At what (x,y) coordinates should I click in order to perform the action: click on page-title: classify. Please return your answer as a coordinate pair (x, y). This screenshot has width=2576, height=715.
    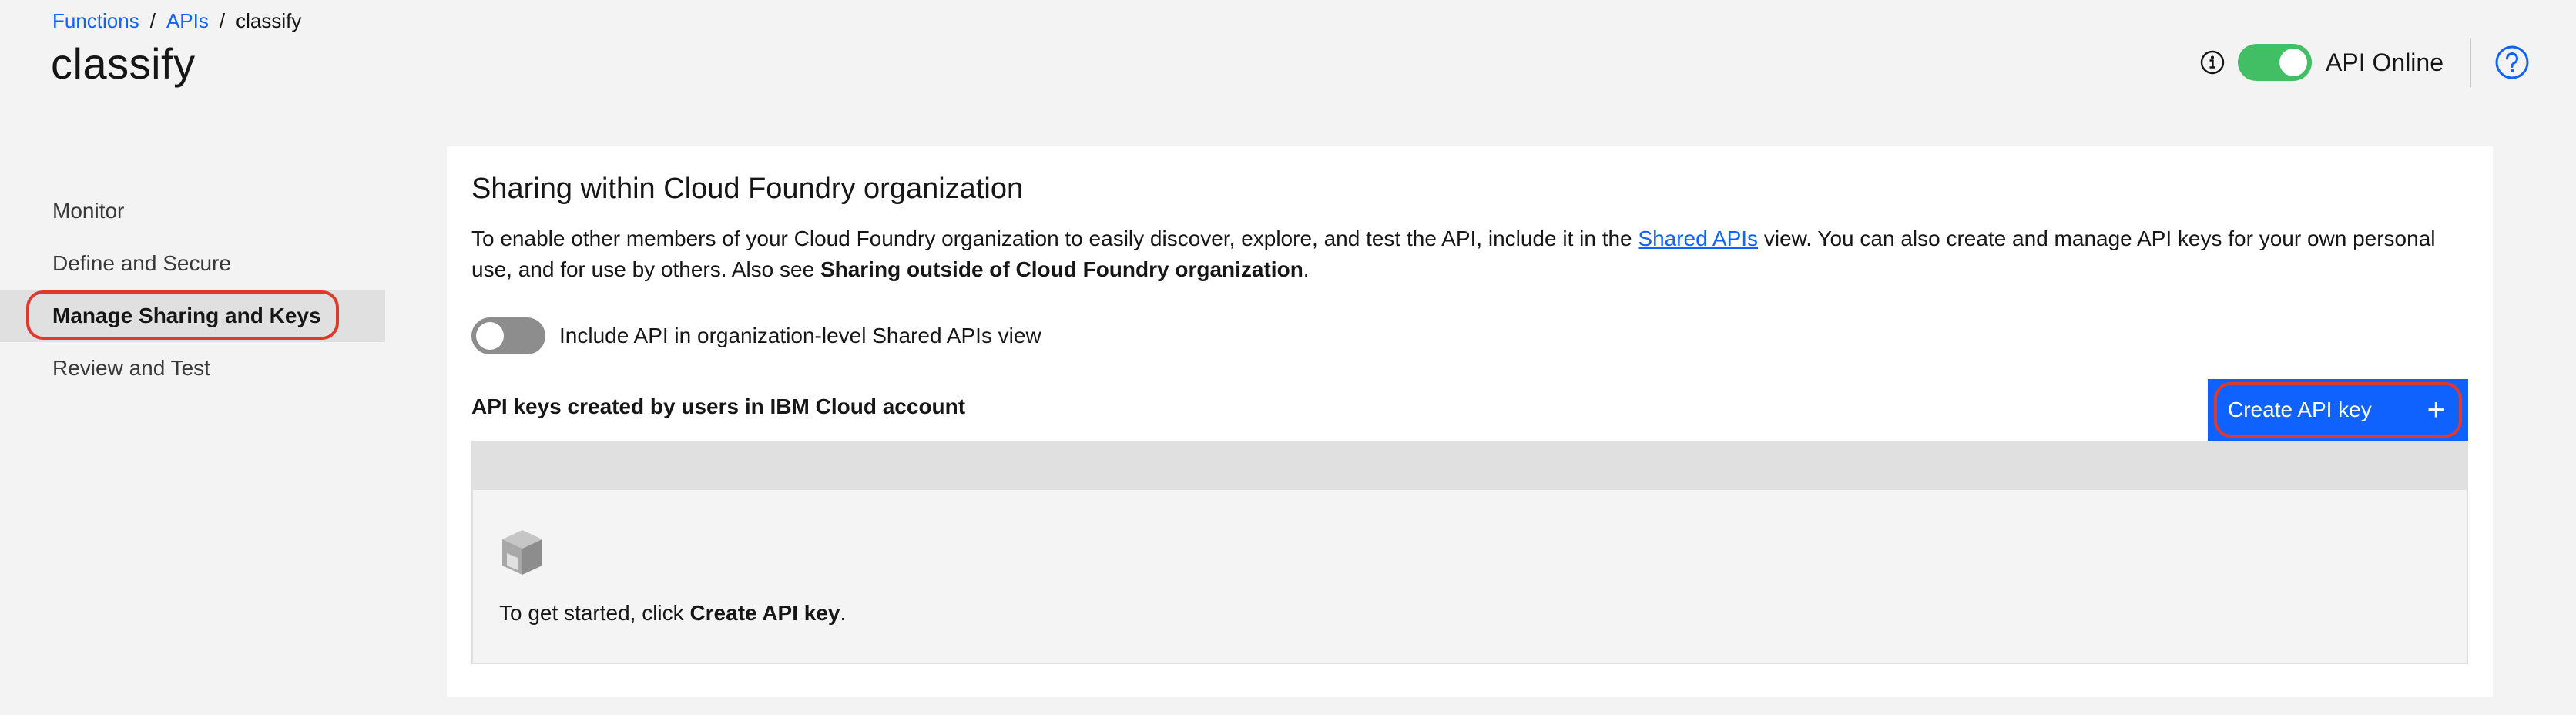
    Looking at the image, I should click on (123, 63).